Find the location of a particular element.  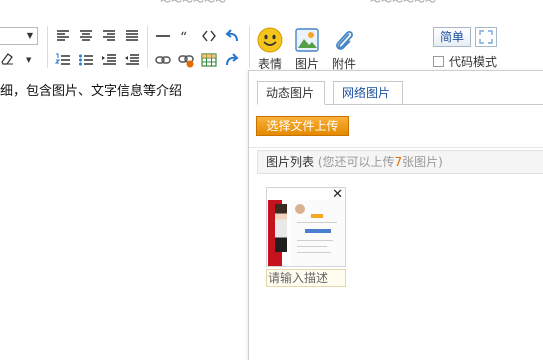

align-justify-icon is located at coordinates (132, 36).